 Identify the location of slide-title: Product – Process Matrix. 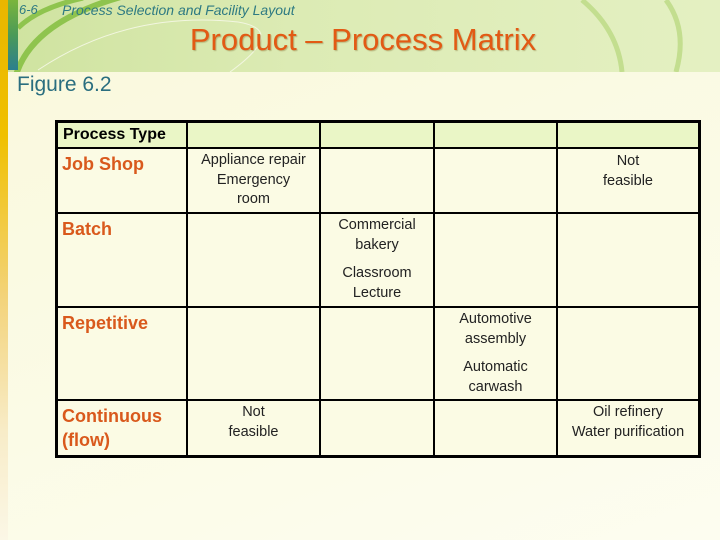
(363, 39).